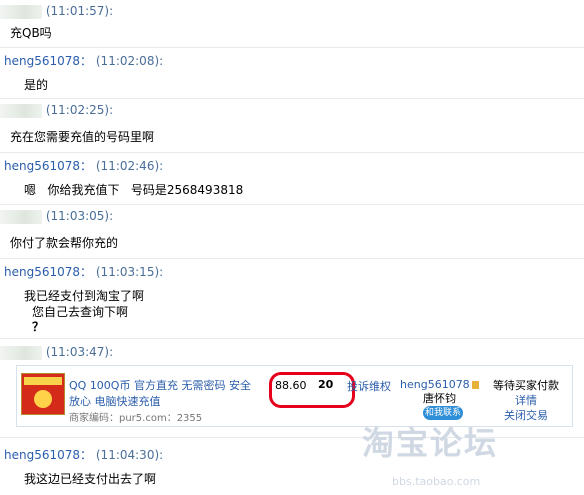 This screenshot has width=584, height=495. I want to click on message-header: heng561078： (11:02:46):, so click(83, 166).